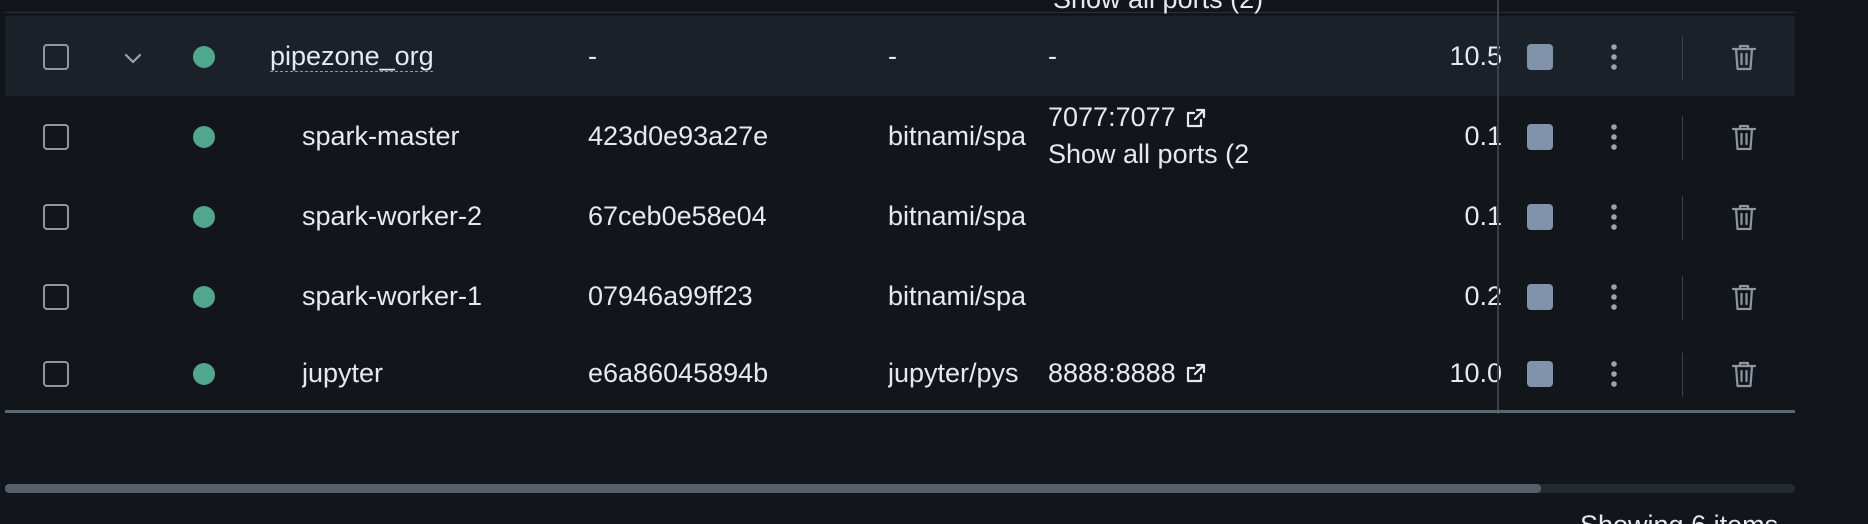 This screenshot has height=524, width=1868. What do you see at coordinates (900, 411) in the screenshot?
I see `table-bottom-divider` at bounding box center [900, 411].